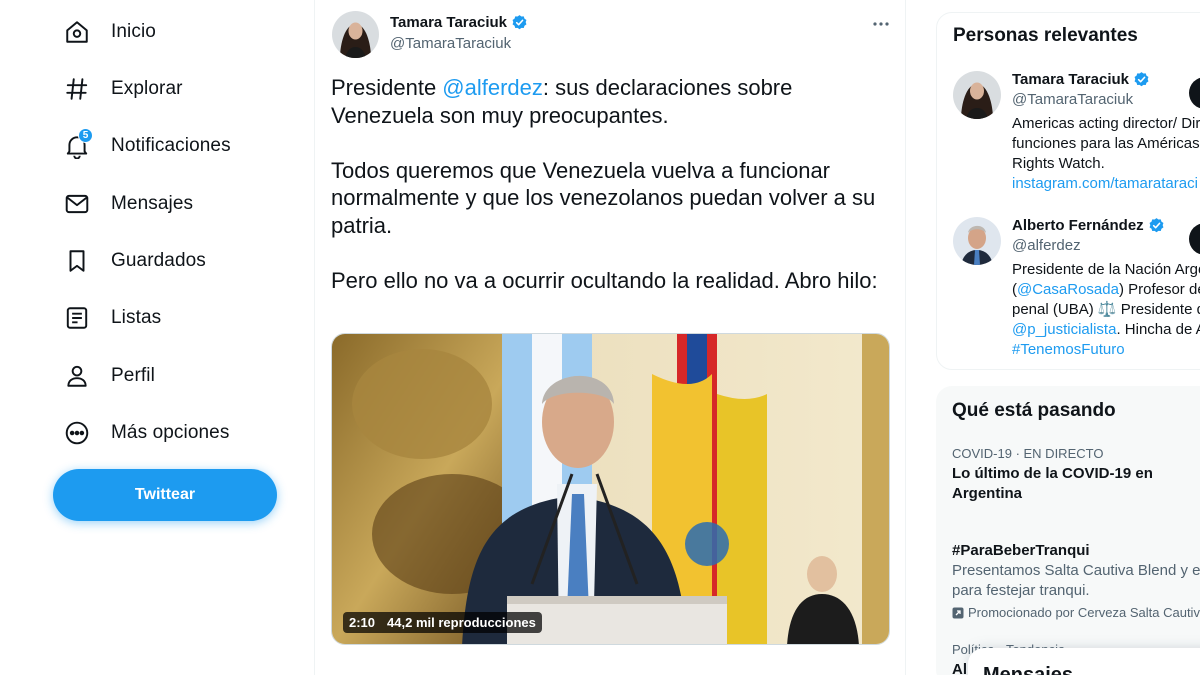 The width and height of the screenshot is (1200, 675). I want to click on hashtag-icon, so click(77, 89).